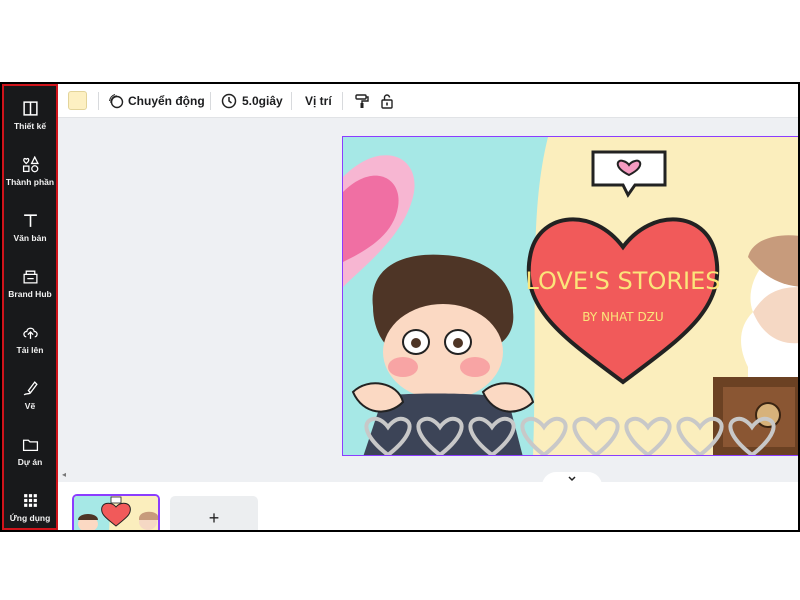  What do you see at coordinates (30, 518) in the screenshot?
I see `sidebar-item-label: Ứng dụng` at bounding box center [30, 518].